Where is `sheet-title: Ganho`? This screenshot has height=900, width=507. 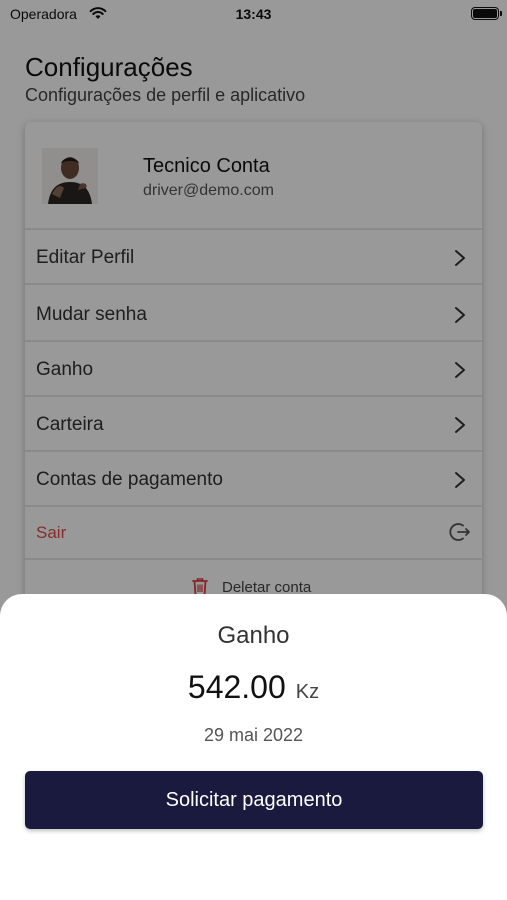 sheet-title: Ganho is located at coordinates (253, 635).